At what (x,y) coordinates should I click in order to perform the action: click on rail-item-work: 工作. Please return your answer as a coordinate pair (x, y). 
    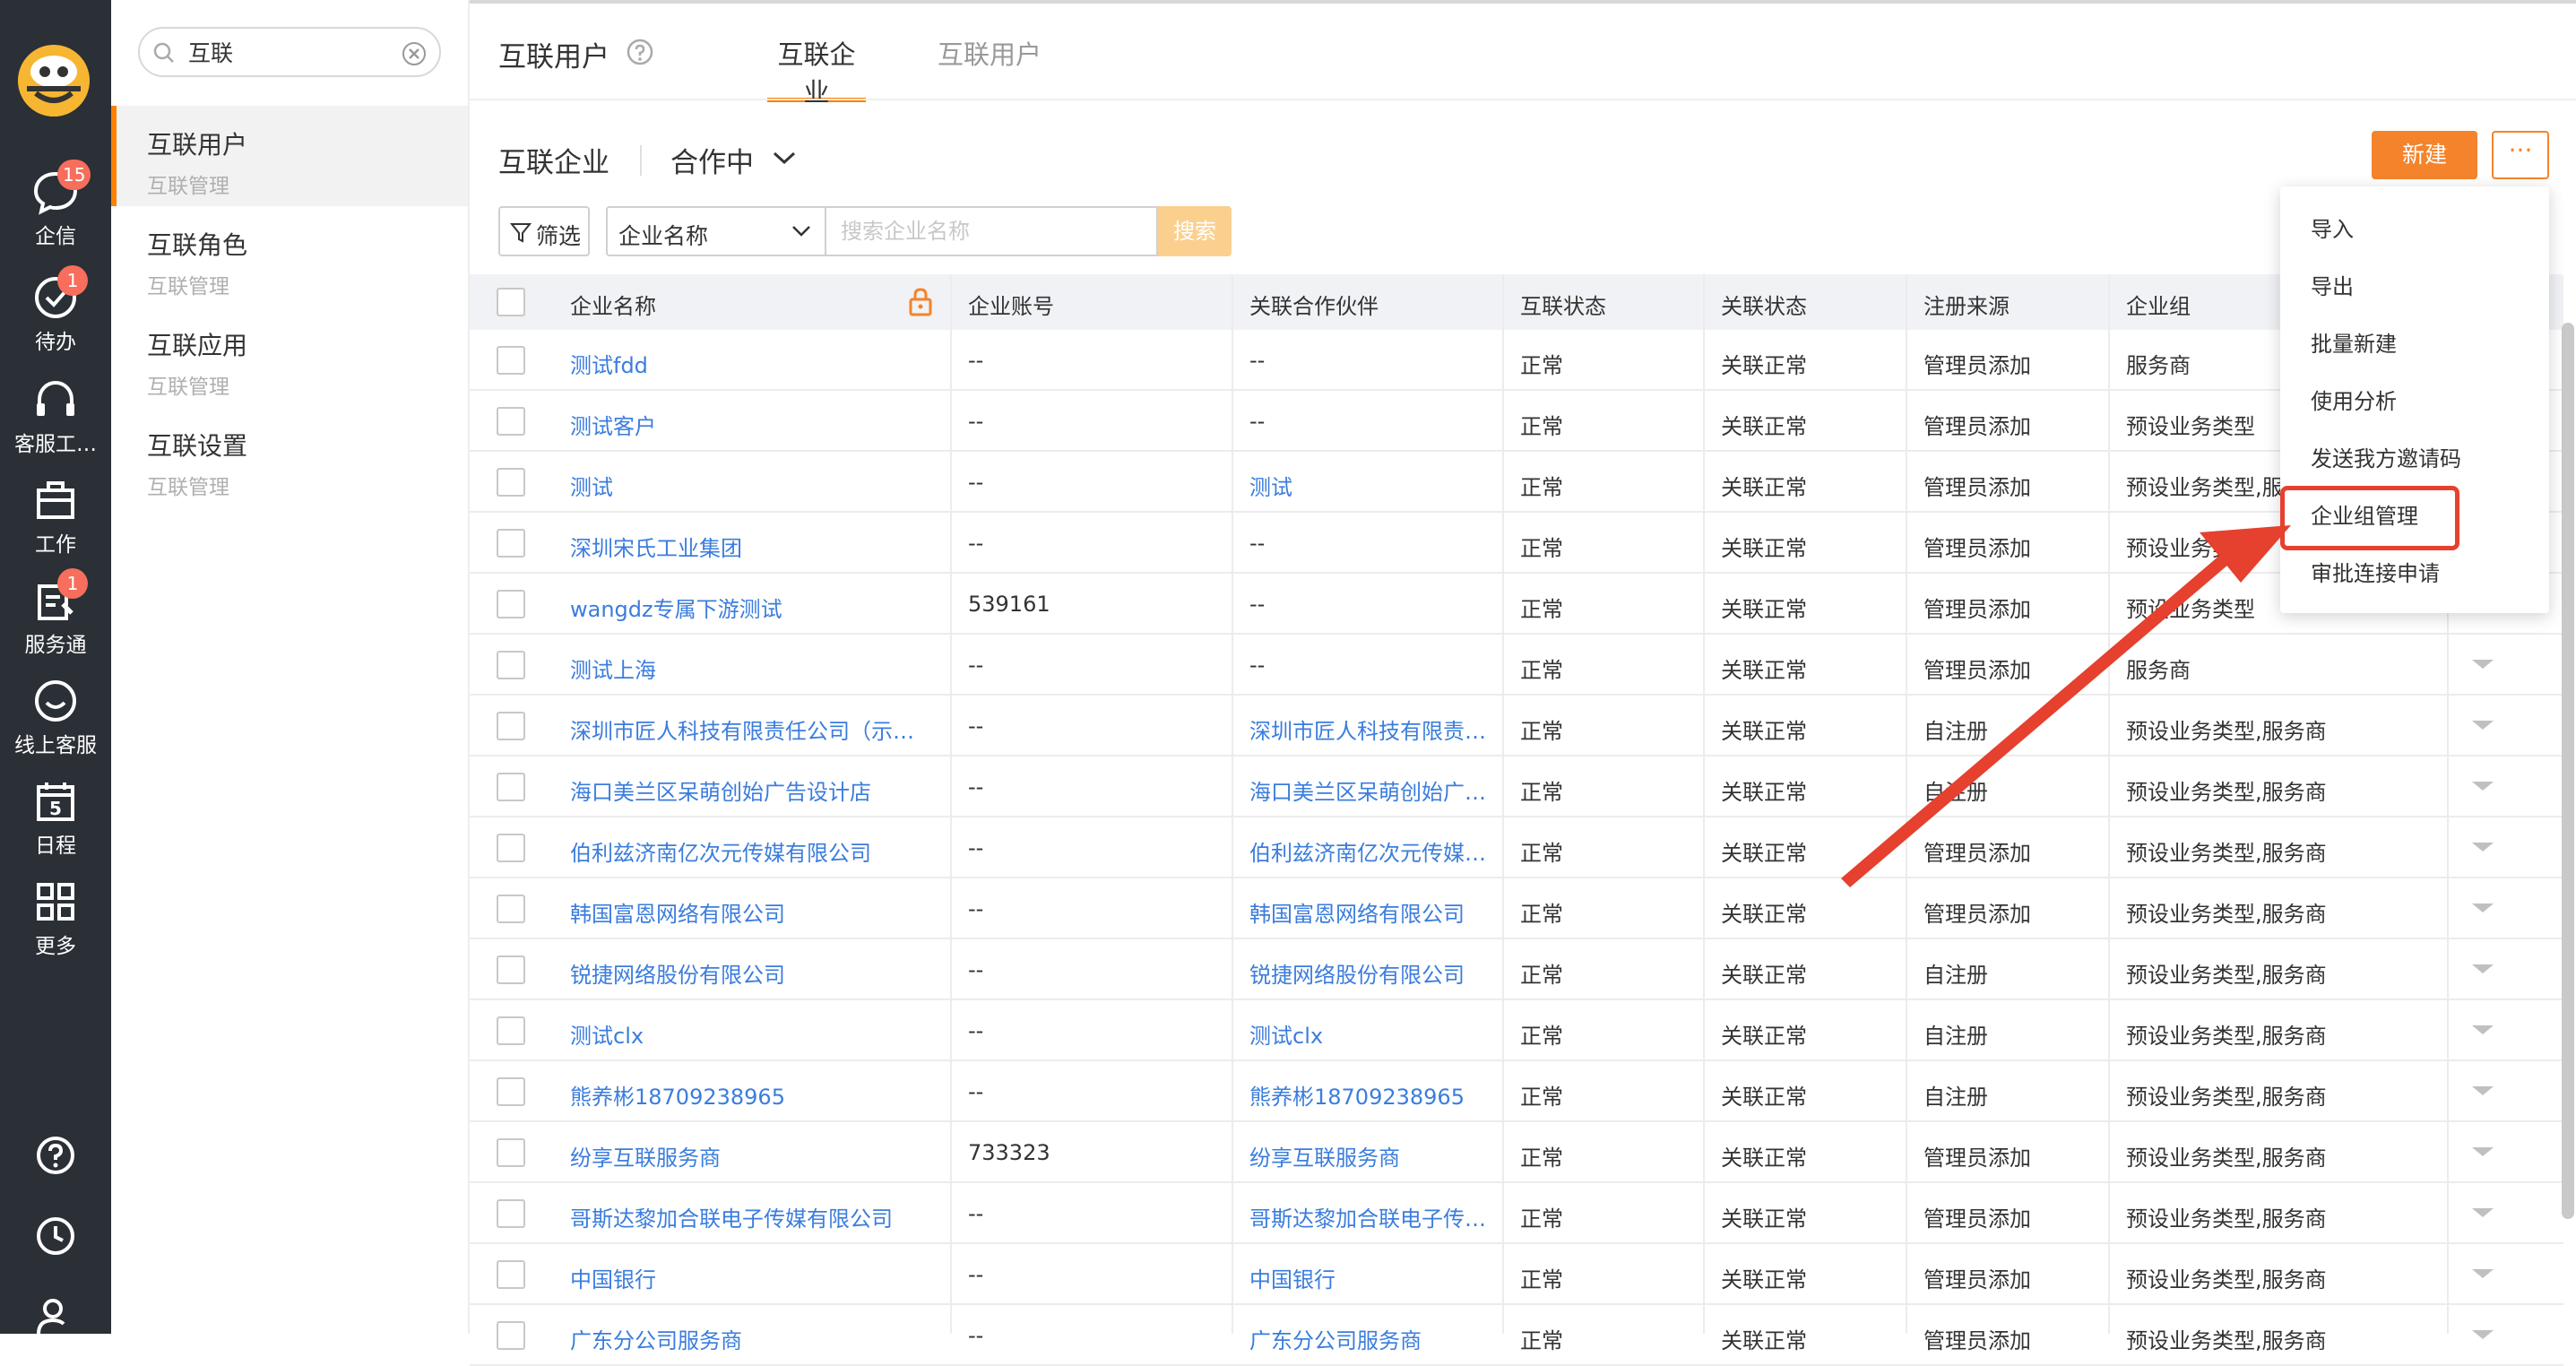
    Looking at the image, I should click on (55, 517).